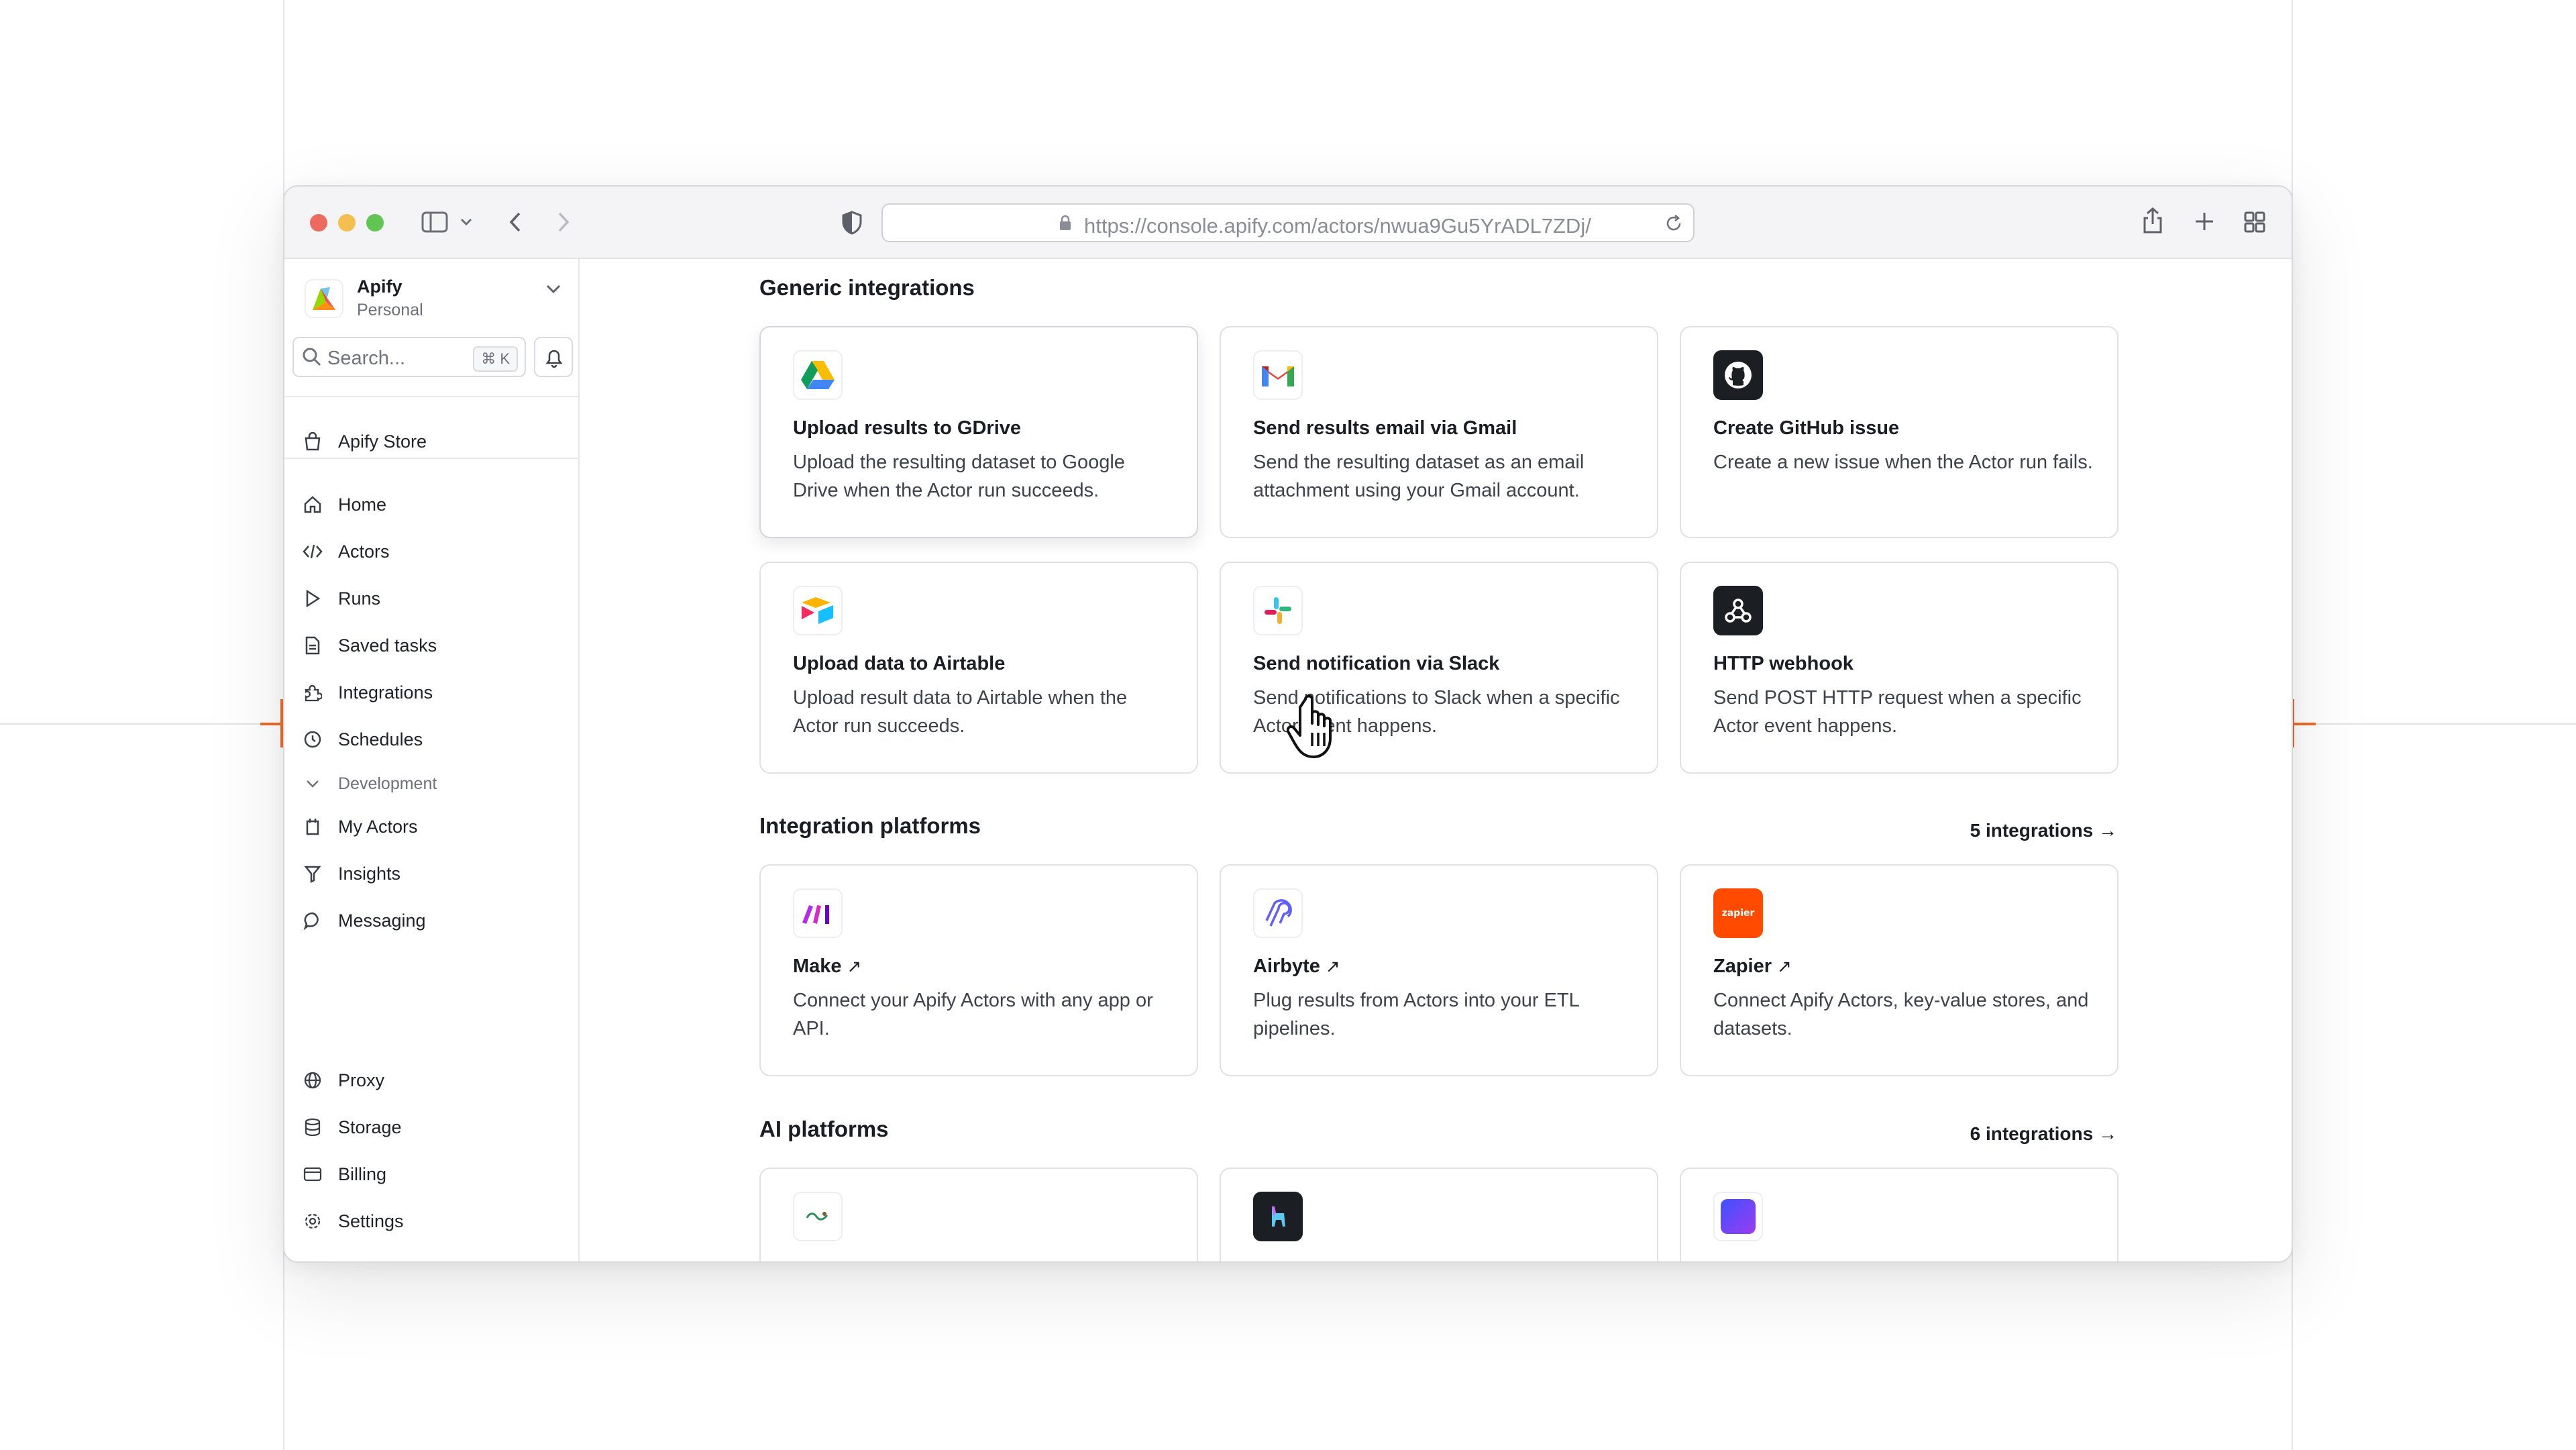  Describe the element at coordinates (371, 1220) in the screenshot. I see `sidebar-item-label: Settings` at that location.